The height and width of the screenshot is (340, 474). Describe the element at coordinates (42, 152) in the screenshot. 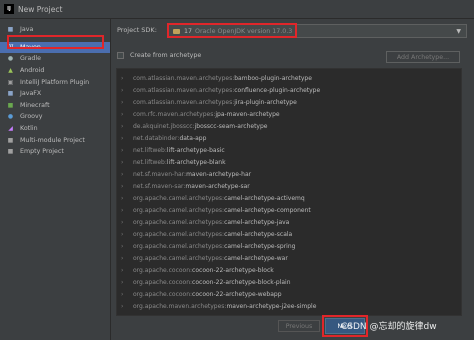

I see `sidebar-item-label: Empty Project` at that location.